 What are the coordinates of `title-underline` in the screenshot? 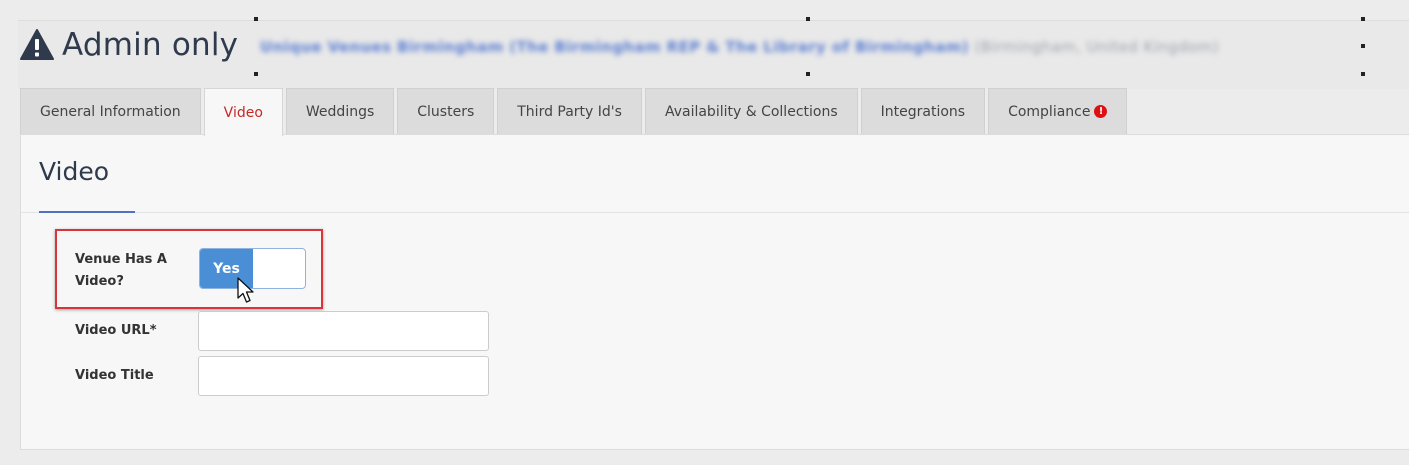 It's located at (87, 212).